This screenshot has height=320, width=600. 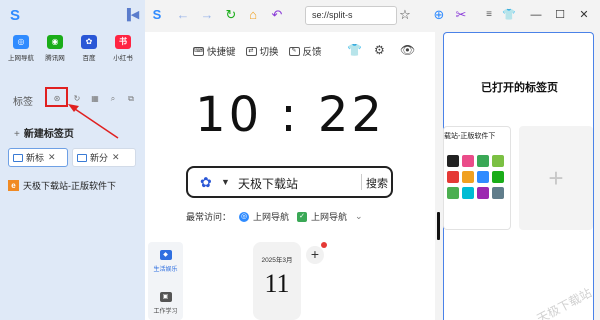 What do you see at coordinates (207, 15) in the screenshot?
I see `forward-icon: →` at bounding box center [207, 15].